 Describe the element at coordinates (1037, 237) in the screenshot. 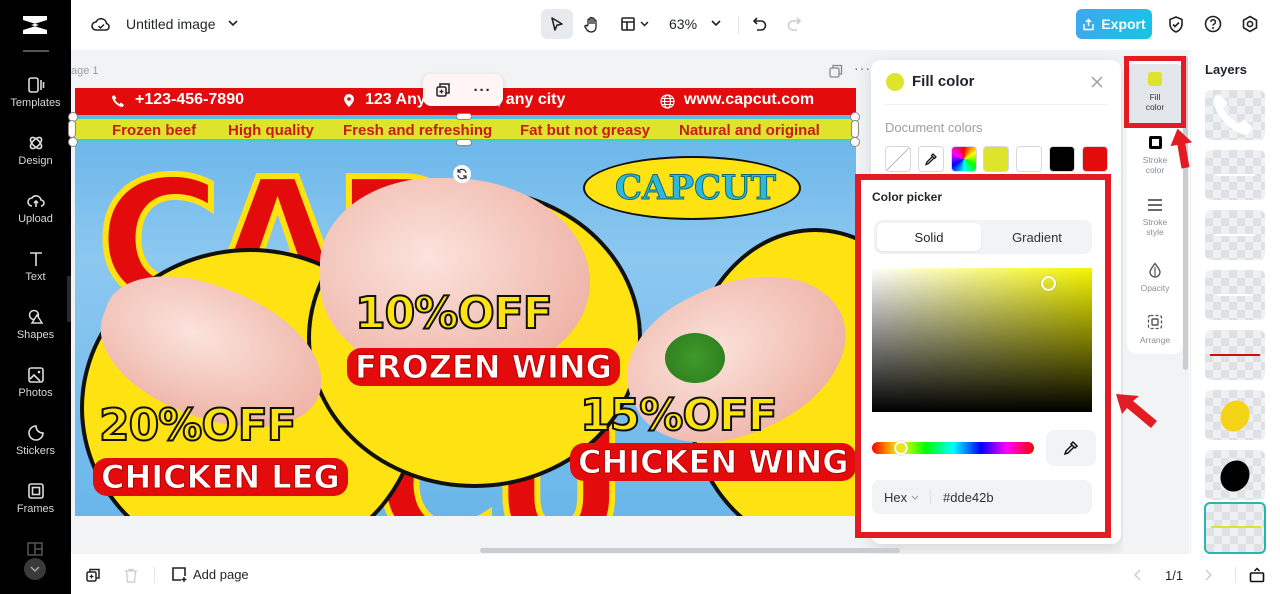

I see `tab-gradient: Gradient` at that location.